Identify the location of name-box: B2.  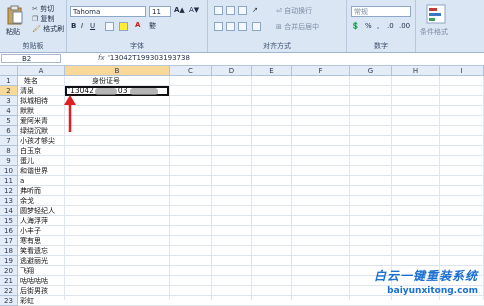
(31, 58).